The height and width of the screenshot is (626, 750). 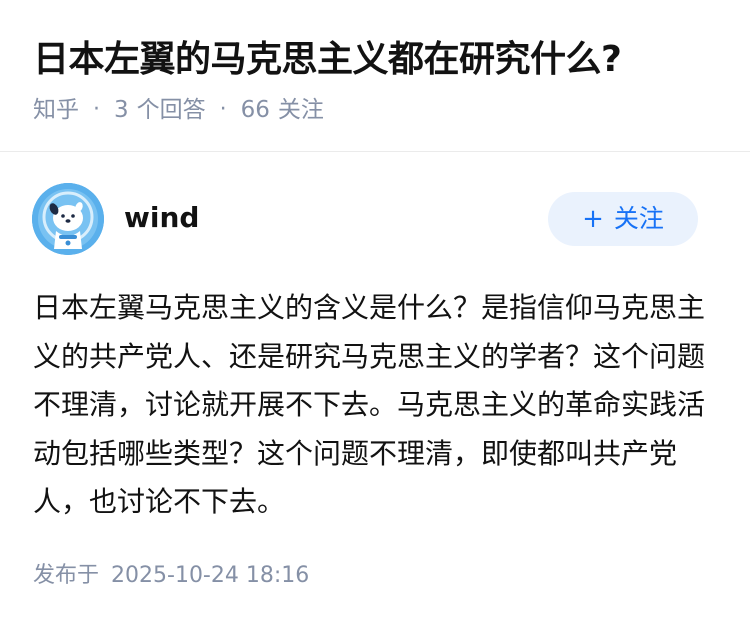 What do you see at coordinates (255, 110) in the screenshot?
I see `follower-count: 66` at bounding box center [255, 110].